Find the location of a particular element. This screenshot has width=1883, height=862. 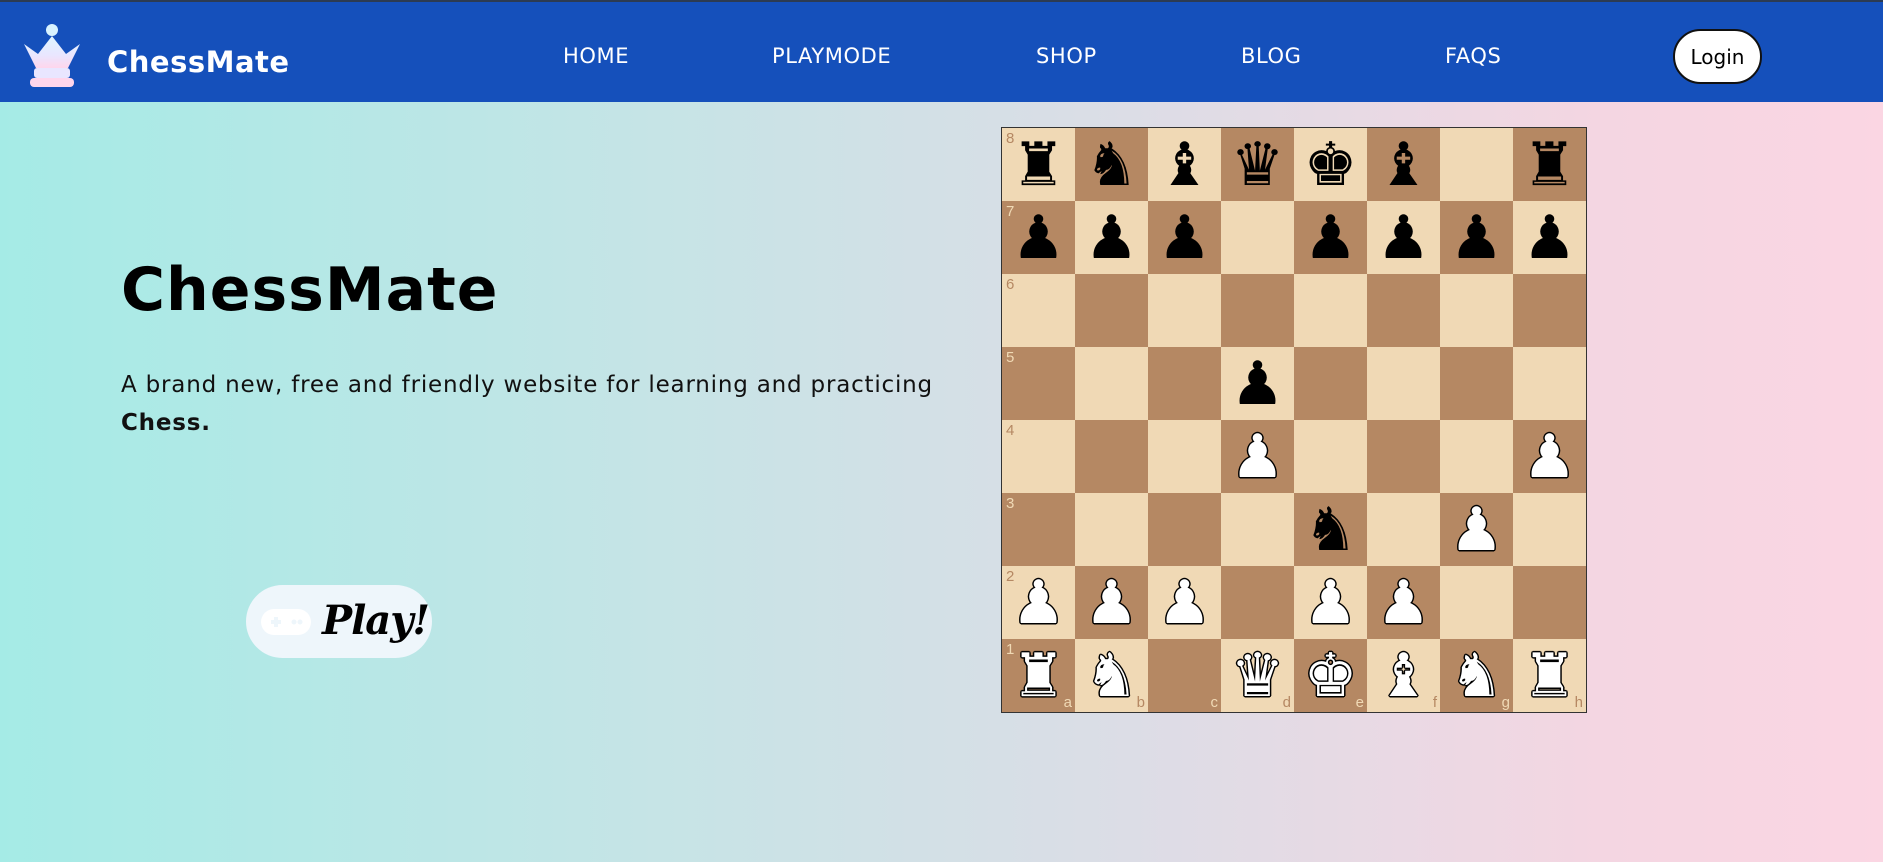

white-king-icon: ♚ is located at coordinates (1331, 676).